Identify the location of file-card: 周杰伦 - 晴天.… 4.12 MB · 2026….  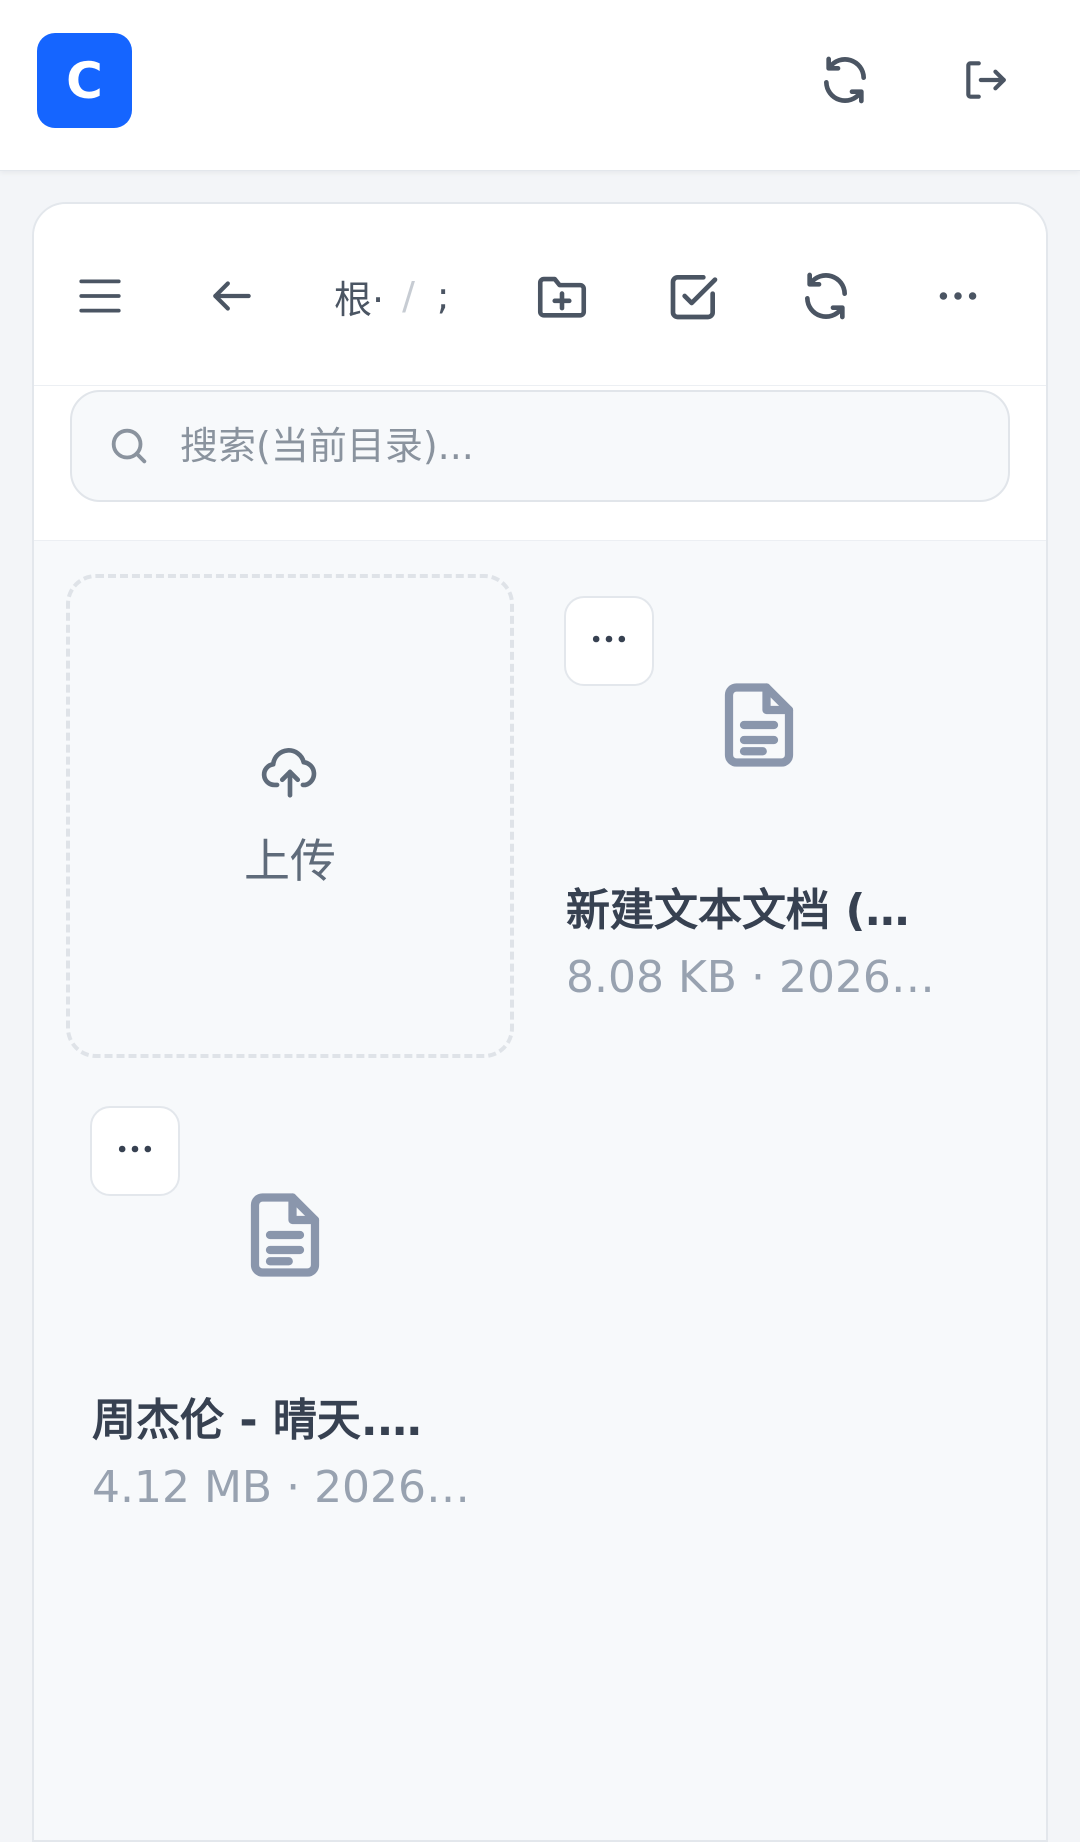
(320, 1326).